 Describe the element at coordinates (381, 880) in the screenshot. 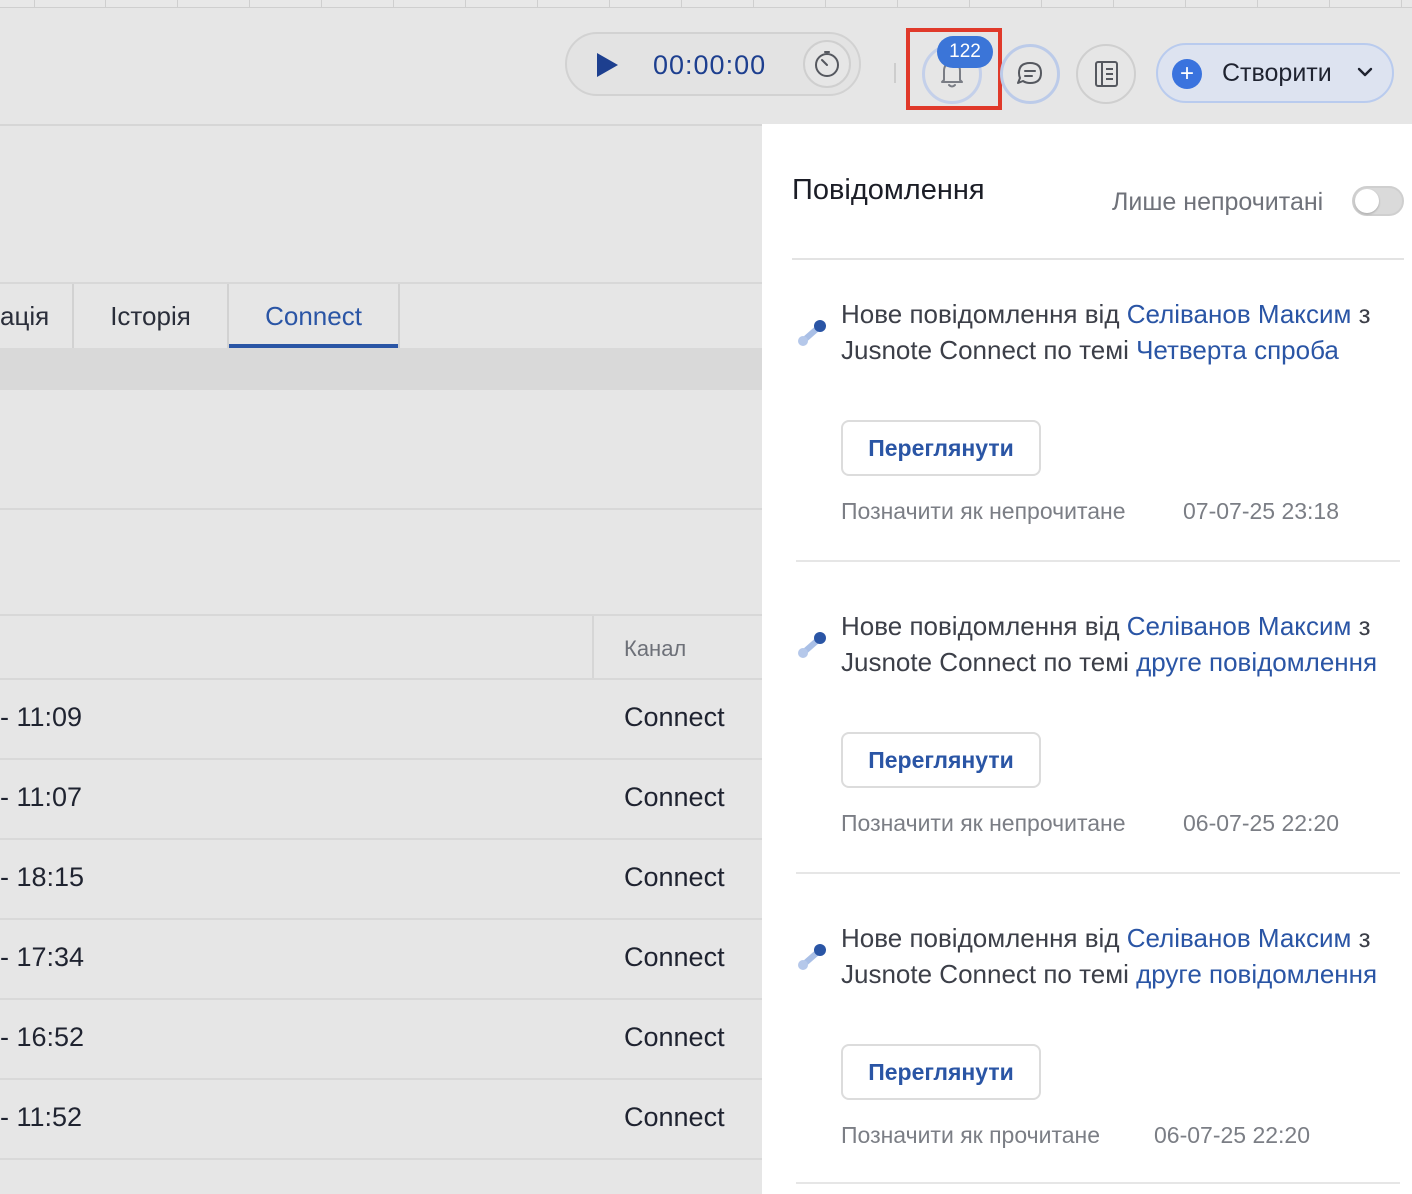

I see `table-row: - 18:15 Connect` at that location.